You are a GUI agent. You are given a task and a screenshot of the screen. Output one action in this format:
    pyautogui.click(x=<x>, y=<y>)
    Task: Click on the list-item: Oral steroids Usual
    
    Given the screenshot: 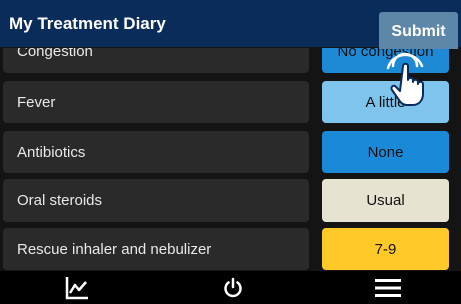 What is the action you would take?
    pyautogui.click(x=230, y=200)
    